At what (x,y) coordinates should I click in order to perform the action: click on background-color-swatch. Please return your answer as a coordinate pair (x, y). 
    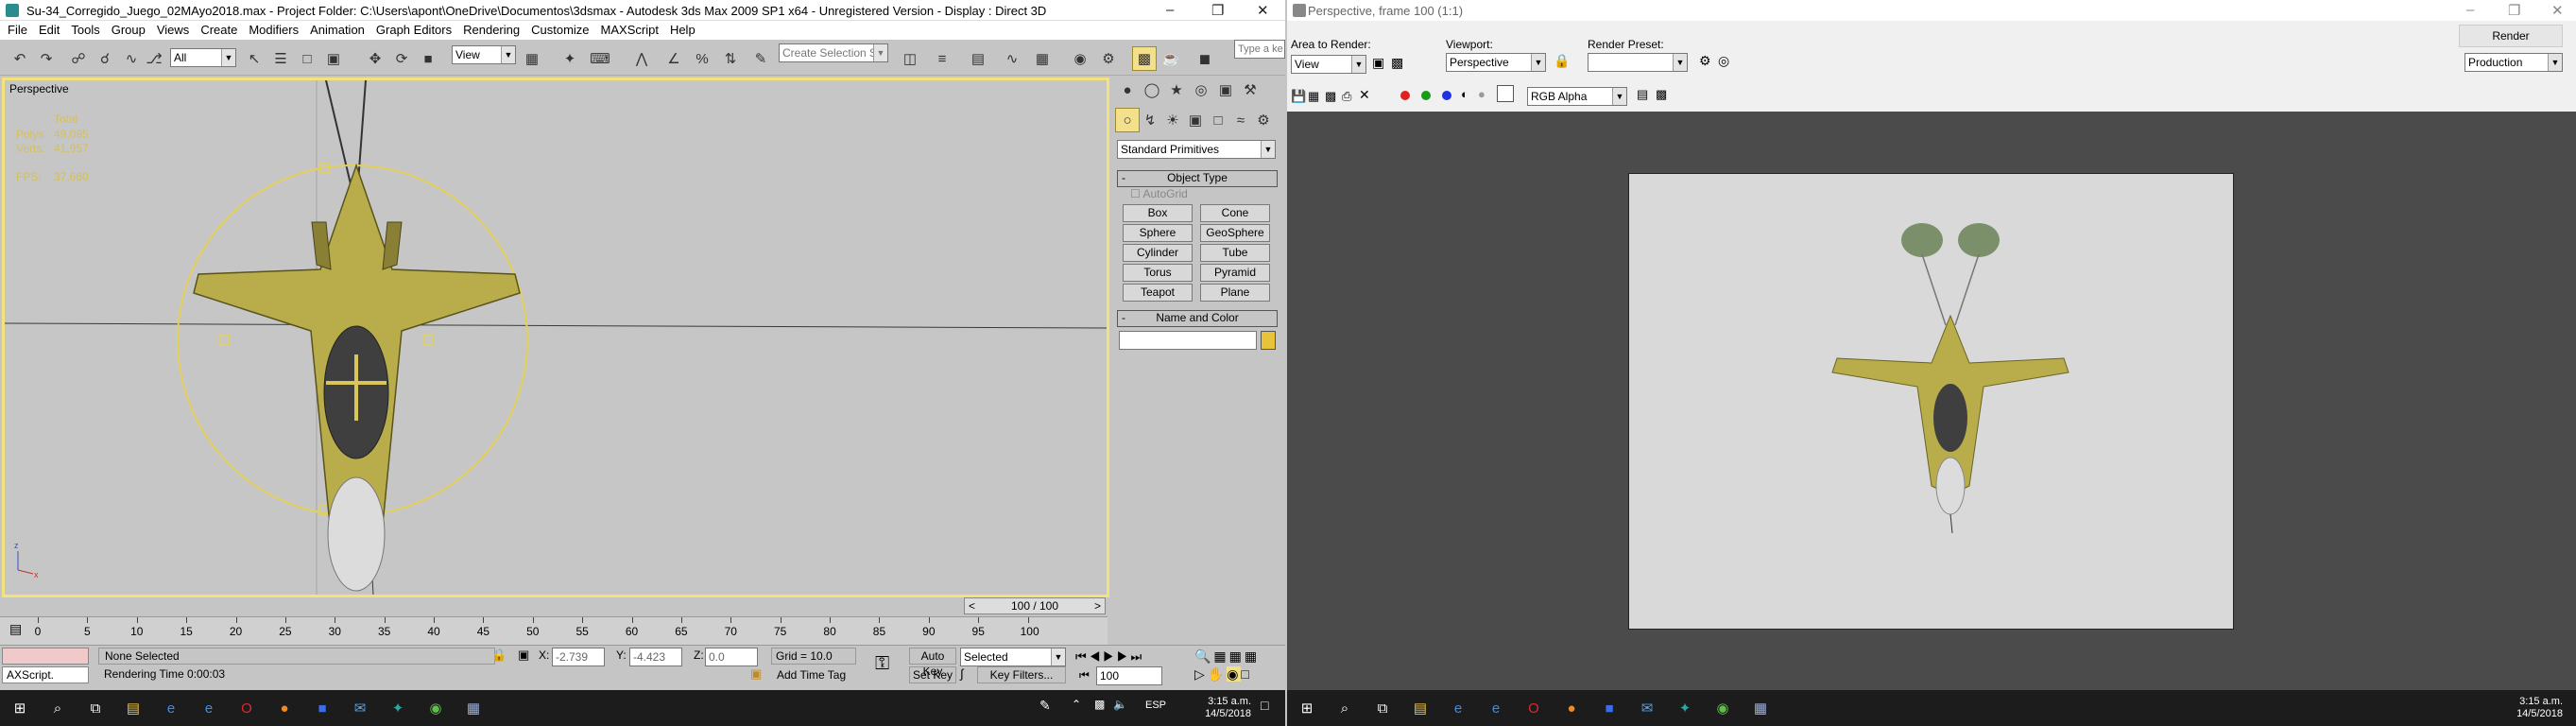
    Looking at the image, I should click on (1505, 93).